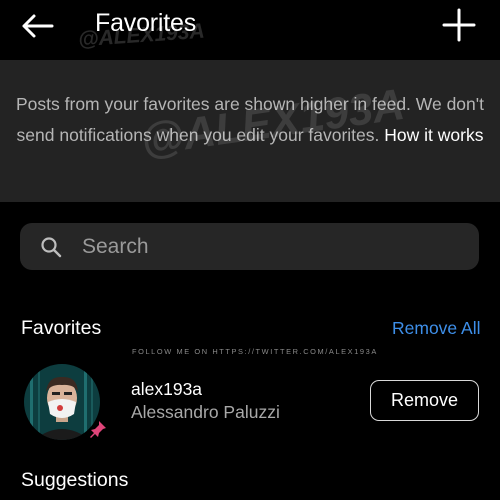  I want to click on search-bar, so click(249, 246).